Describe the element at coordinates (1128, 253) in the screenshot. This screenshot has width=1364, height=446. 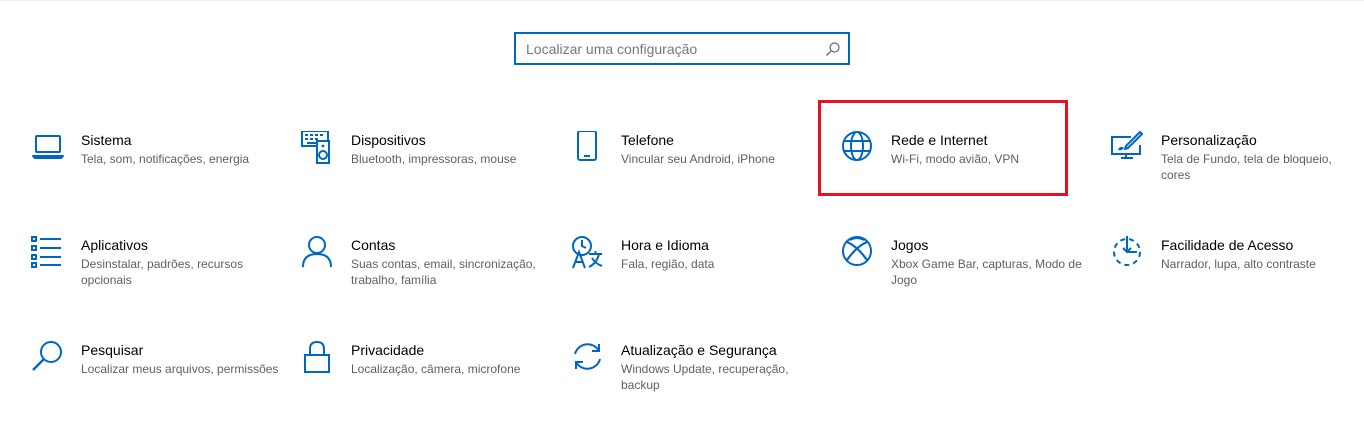
I see `ease-of-access-icon` at that location.